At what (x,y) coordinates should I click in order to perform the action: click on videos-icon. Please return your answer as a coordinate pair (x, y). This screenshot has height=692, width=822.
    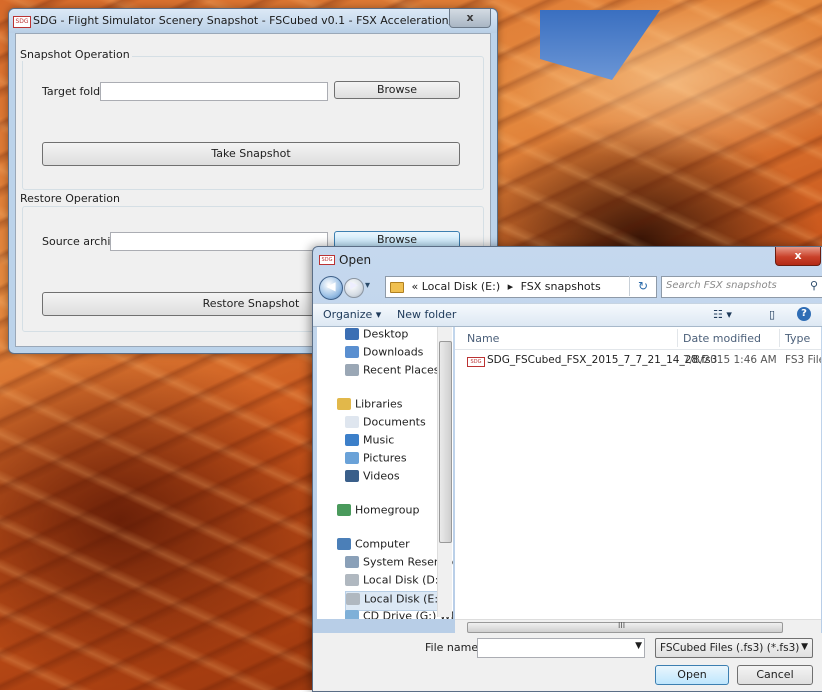
    Looking at the image, I should click on (352, 476).